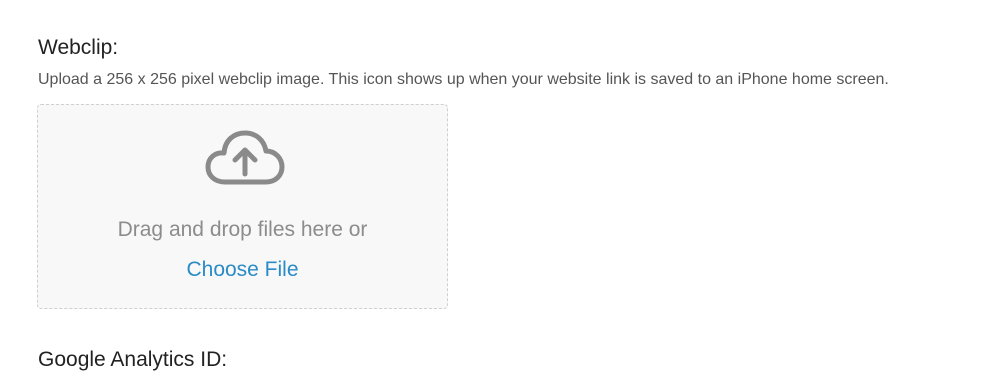 The image size is (1000, 376). I want to click on google-analytics-section-title: Google Analytics ID:, so click(133, 359).